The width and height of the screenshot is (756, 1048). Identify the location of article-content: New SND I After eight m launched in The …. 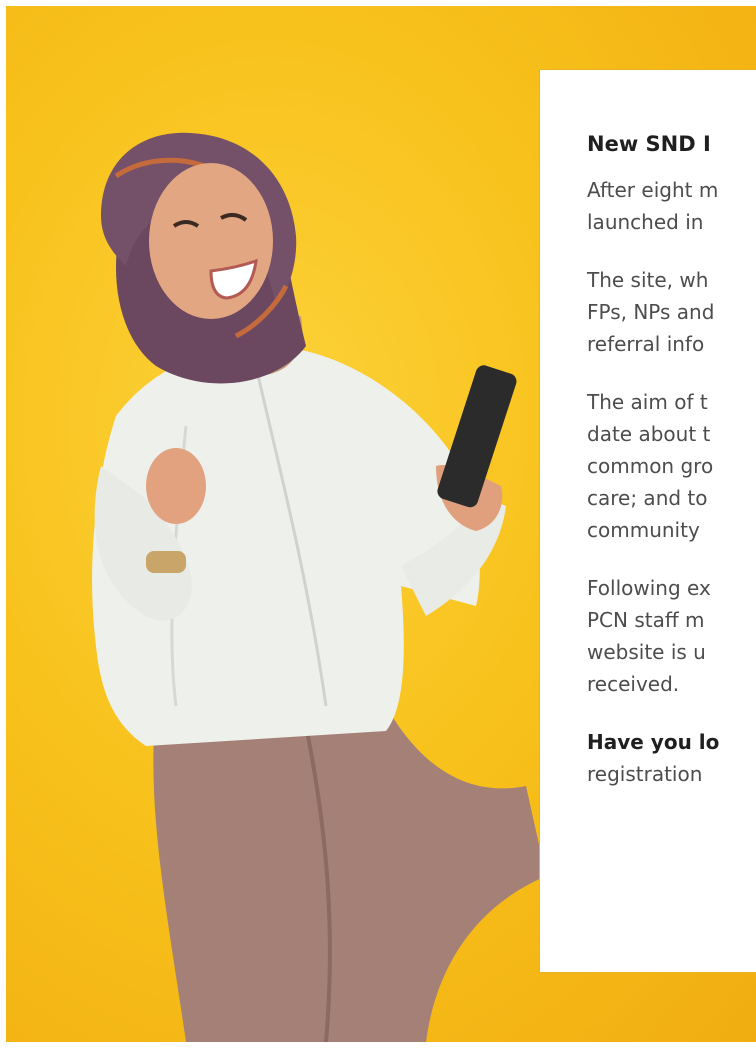
(671, 473).